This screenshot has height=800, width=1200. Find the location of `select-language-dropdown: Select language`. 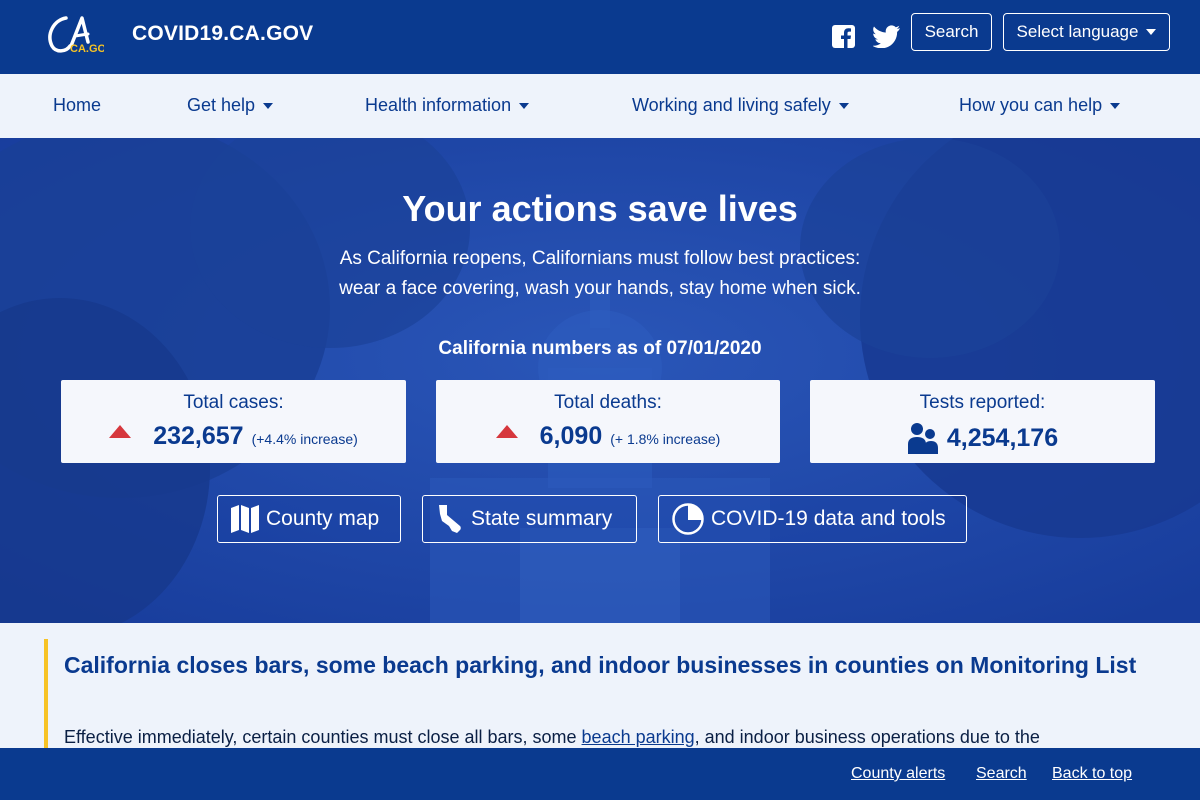

select-language-dropdown: Select language is located at coordinates (1086, 32).